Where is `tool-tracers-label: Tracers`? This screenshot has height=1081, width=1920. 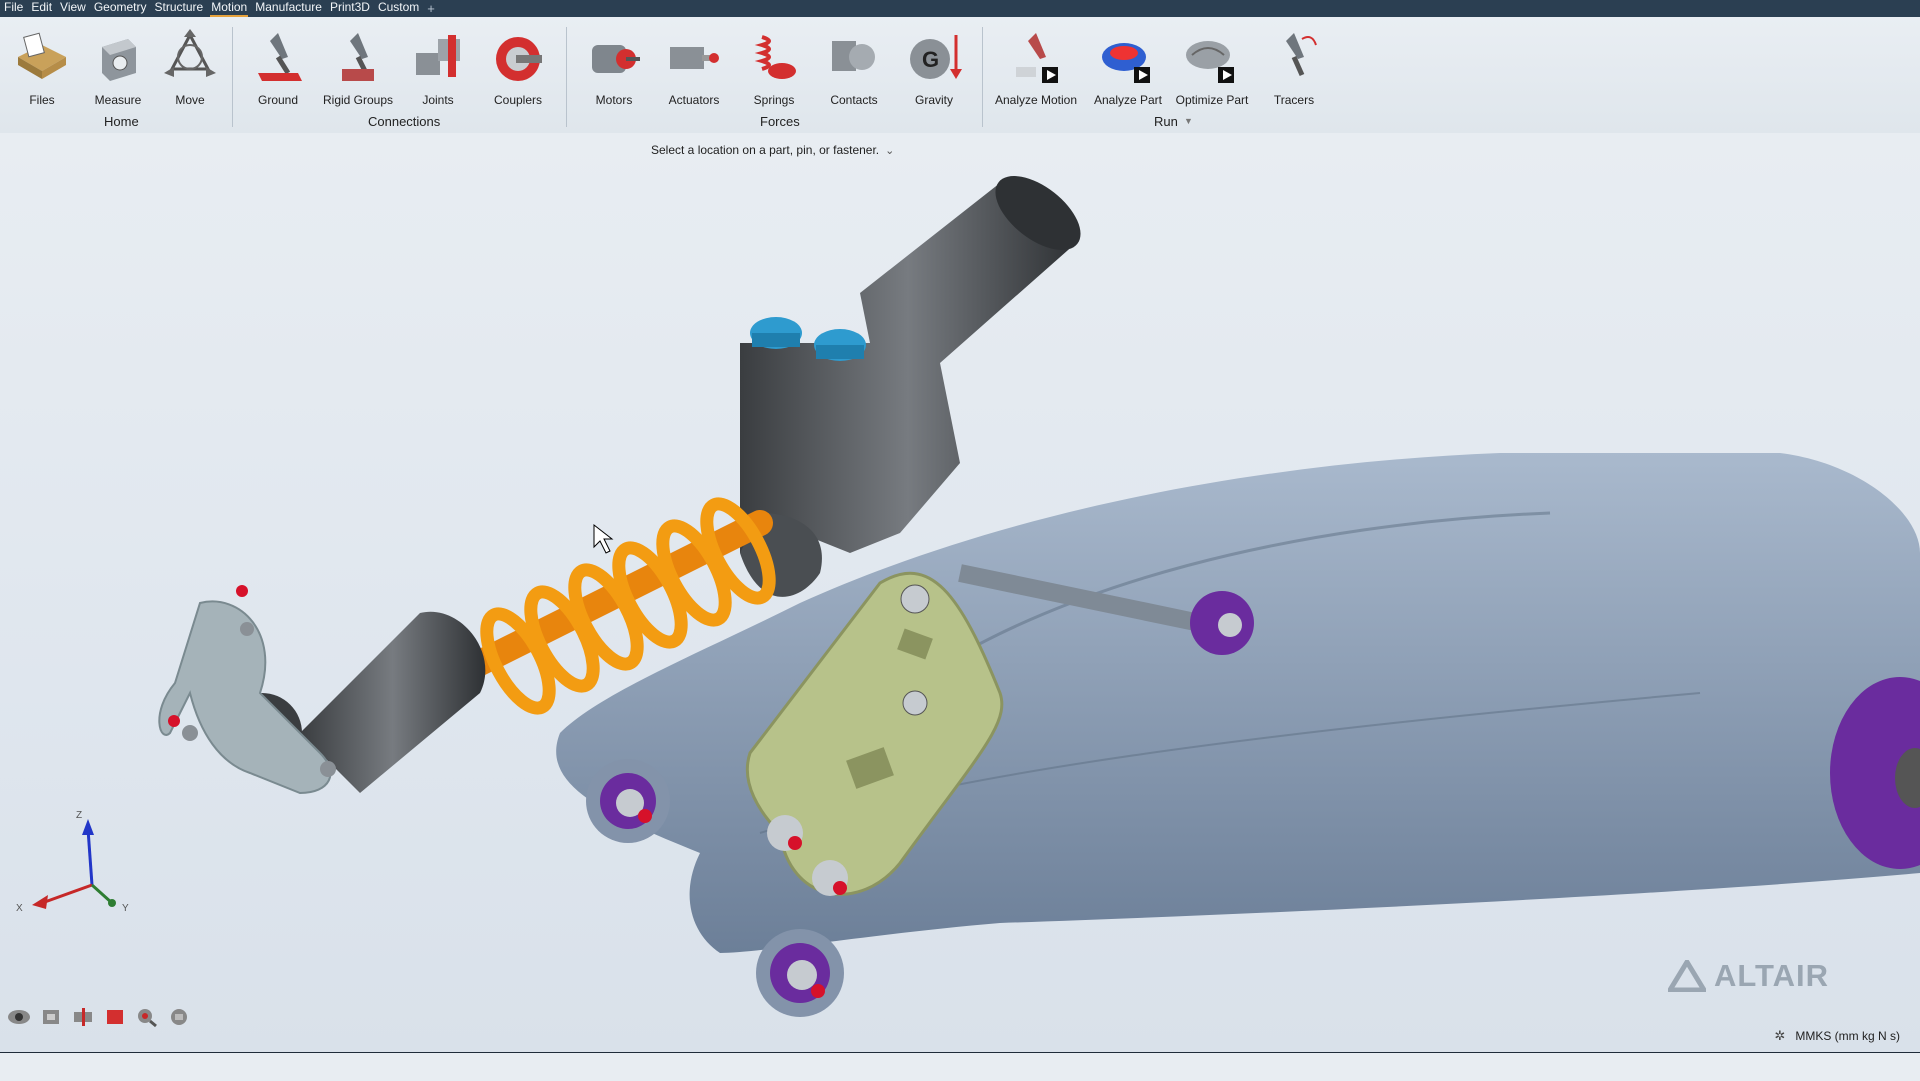 tool-tracers-label: Tracers is located at coordinates (1294, 100).